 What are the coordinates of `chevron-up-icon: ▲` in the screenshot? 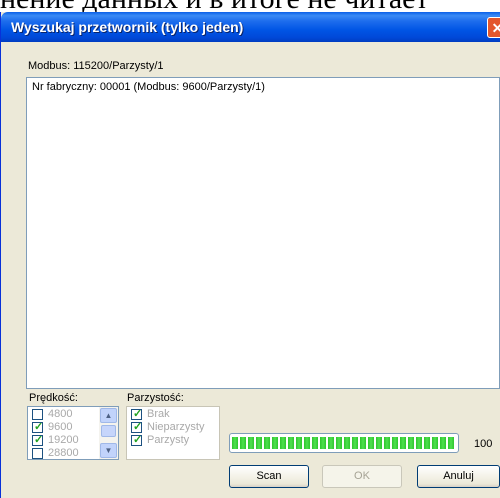 It's located at (108, 415).